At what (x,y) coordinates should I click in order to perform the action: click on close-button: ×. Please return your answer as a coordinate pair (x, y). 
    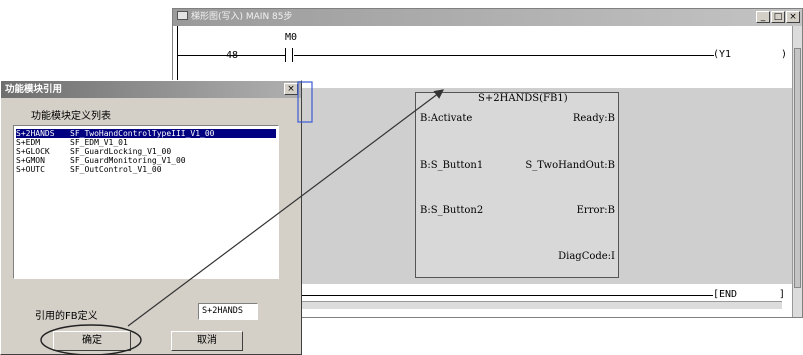
    Looking at the image, I should click on (793, 17).